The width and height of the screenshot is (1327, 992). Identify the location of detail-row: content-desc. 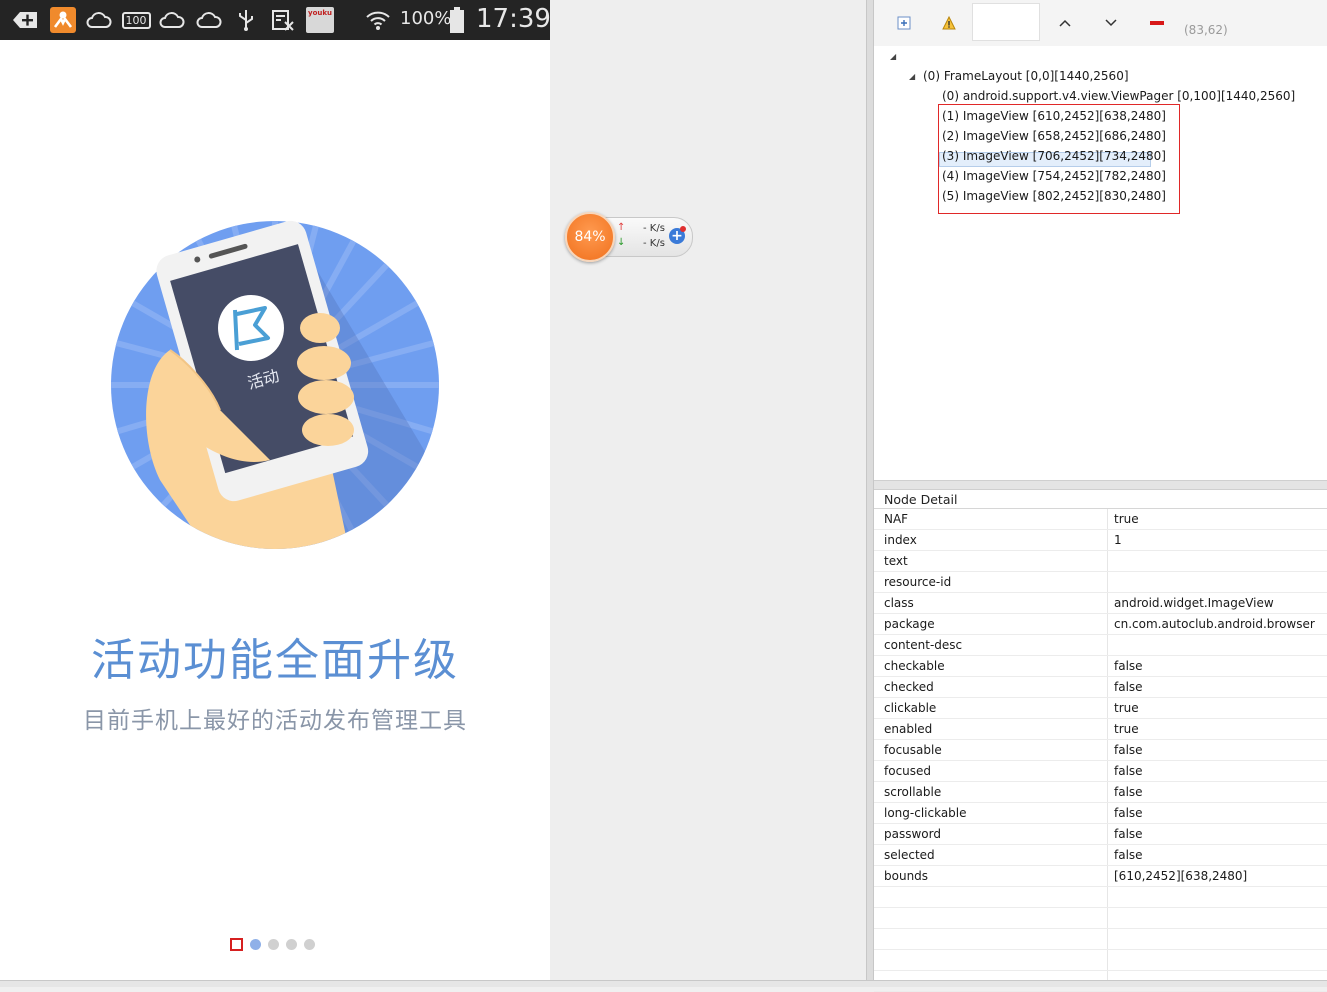
(1100, 645).